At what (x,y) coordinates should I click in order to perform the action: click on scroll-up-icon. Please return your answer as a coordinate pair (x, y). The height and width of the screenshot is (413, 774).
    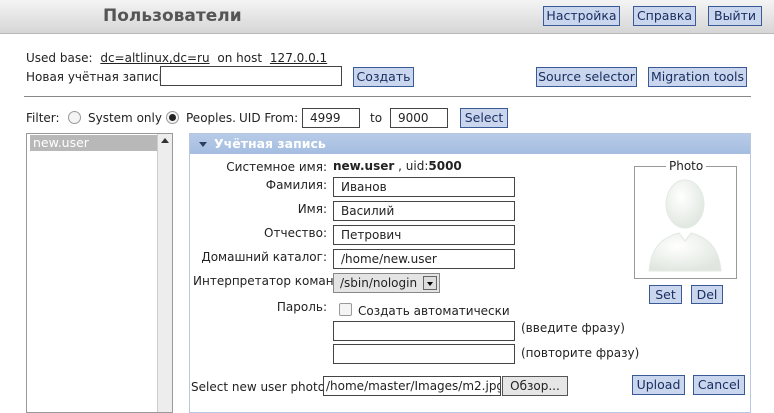
    Looking at the image, I should click on (165, 140).